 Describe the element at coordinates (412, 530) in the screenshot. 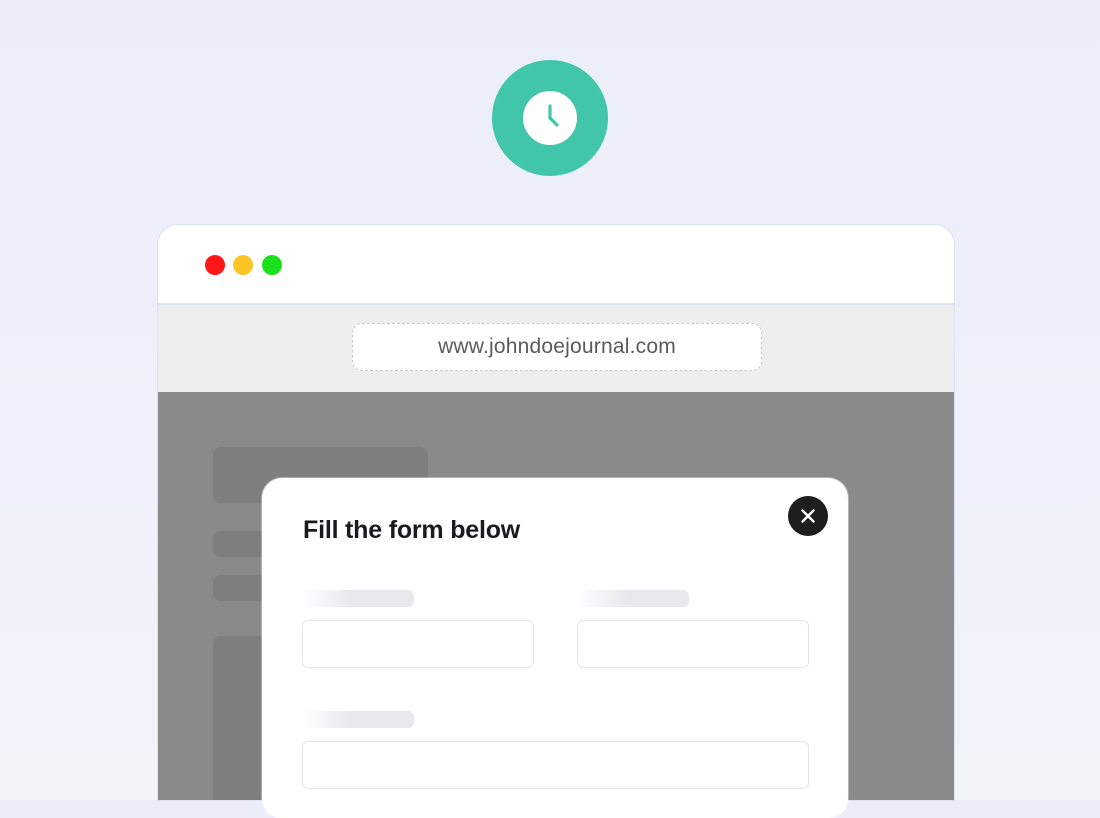

I see `modal-title: Fill the form below` at that location.